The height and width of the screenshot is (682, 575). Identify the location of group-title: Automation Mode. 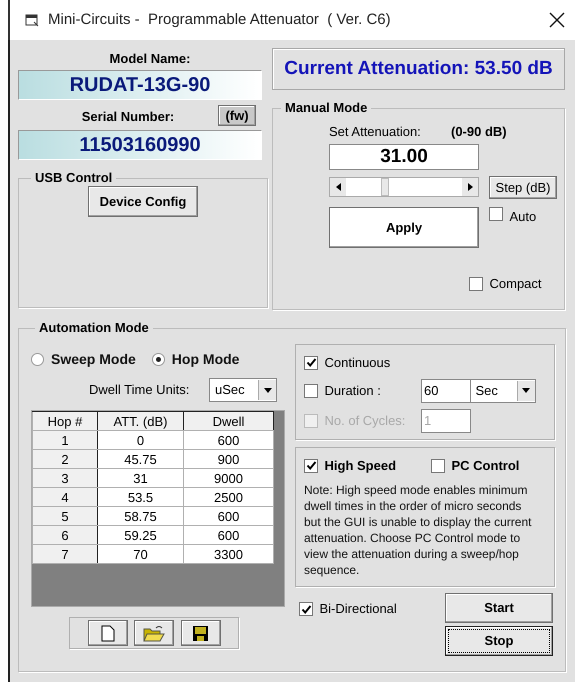
(94, 328).